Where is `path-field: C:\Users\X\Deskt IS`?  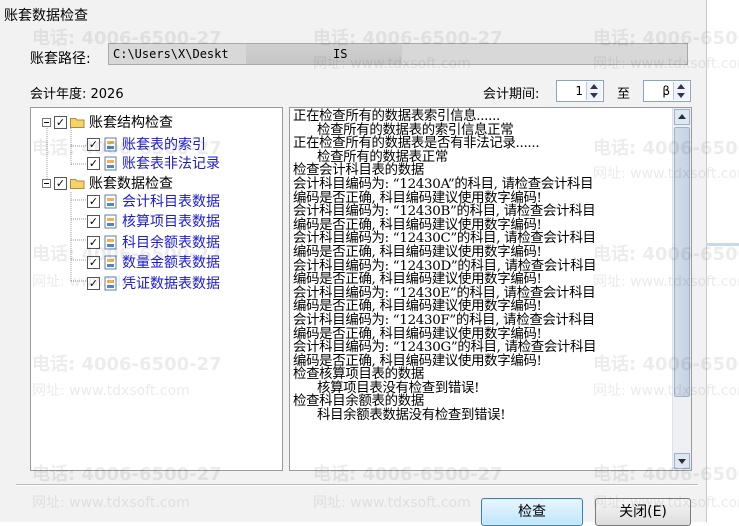 path-field: C:\Users\X\Deskt IS is located at coordinates (398, 54).